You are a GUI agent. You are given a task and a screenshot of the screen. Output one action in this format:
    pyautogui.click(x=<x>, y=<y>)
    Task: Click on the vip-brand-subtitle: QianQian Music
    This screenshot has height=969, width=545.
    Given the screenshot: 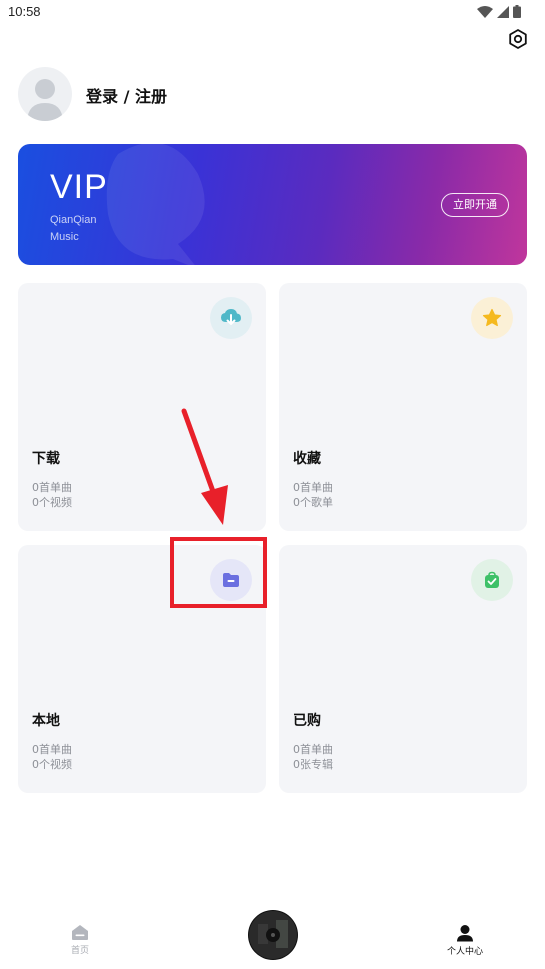 What is the action you would take?
    pyautogui.click(x=73, y=228)
    